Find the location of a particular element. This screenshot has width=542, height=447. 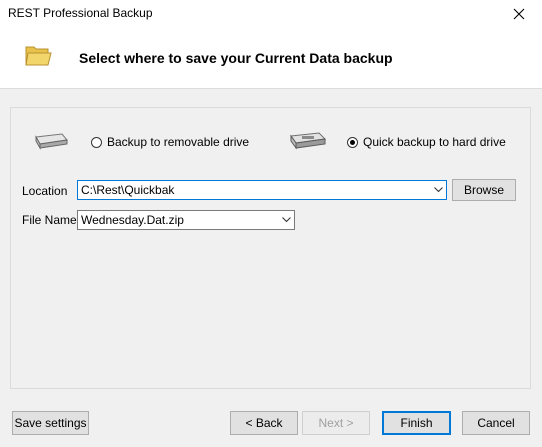

hard-drive-radio: Quick backup to hard drive is located at coordinates (426, 142).